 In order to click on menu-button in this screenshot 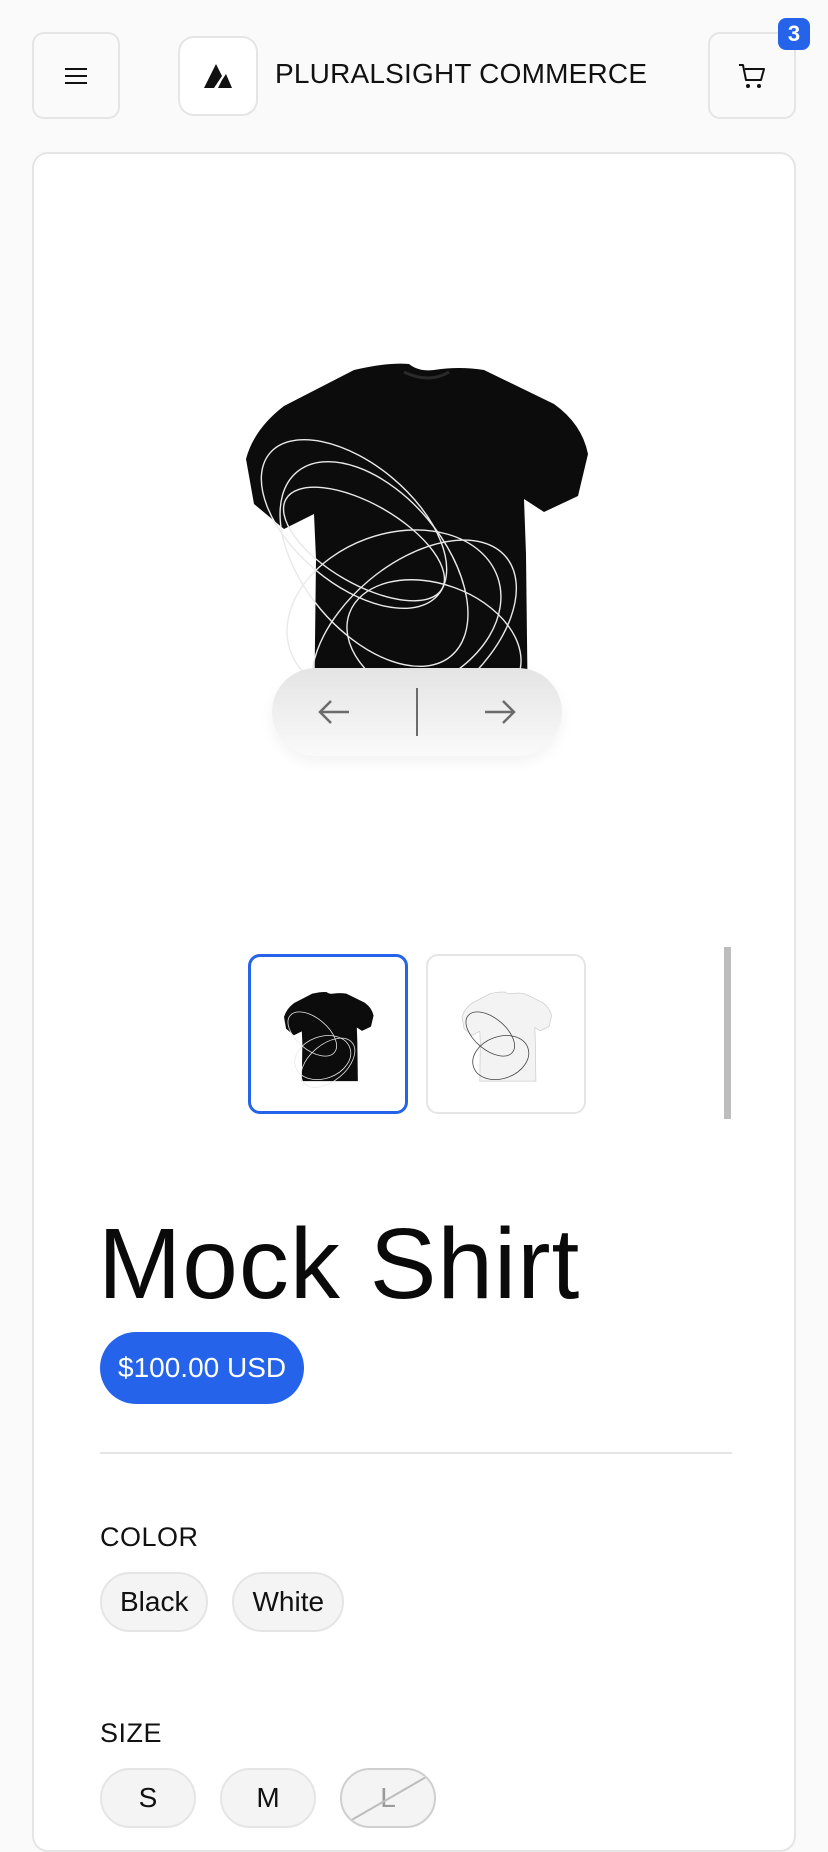, I will do `click(76, 75)`.